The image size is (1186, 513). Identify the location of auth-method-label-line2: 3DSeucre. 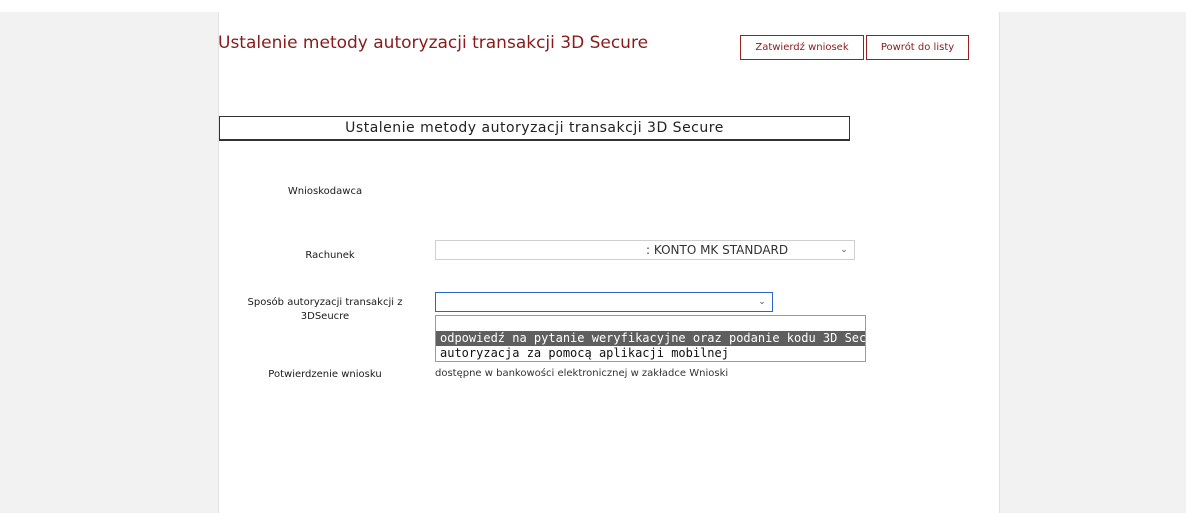
(325, 316).